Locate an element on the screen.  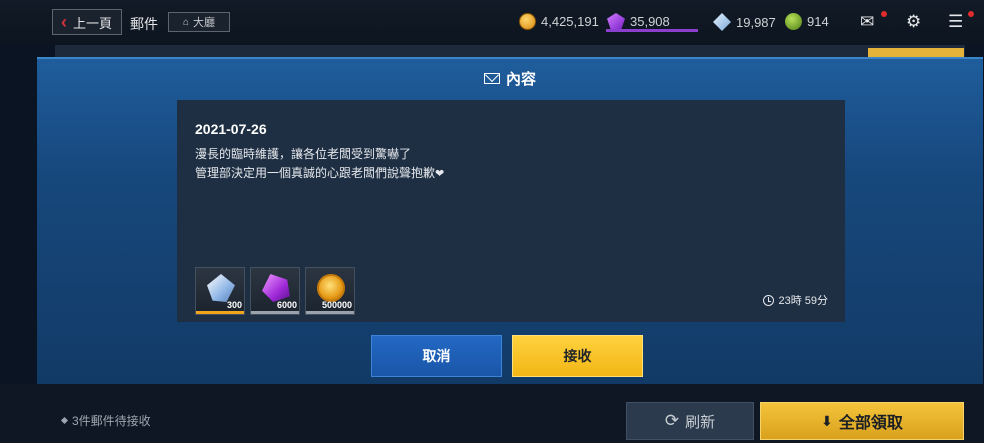
energy-value: 914 is located at coordinates (818, 21).